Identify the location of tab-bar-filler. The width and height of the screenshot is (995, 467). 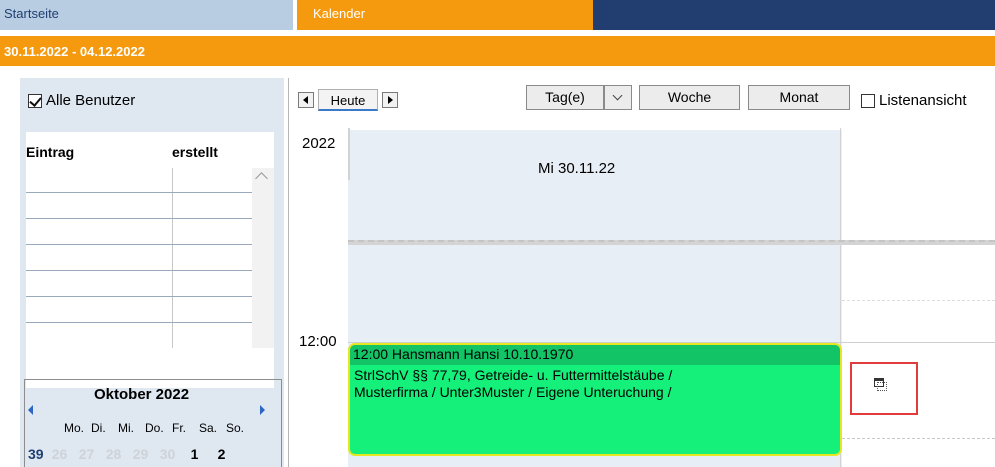
(794, 15).